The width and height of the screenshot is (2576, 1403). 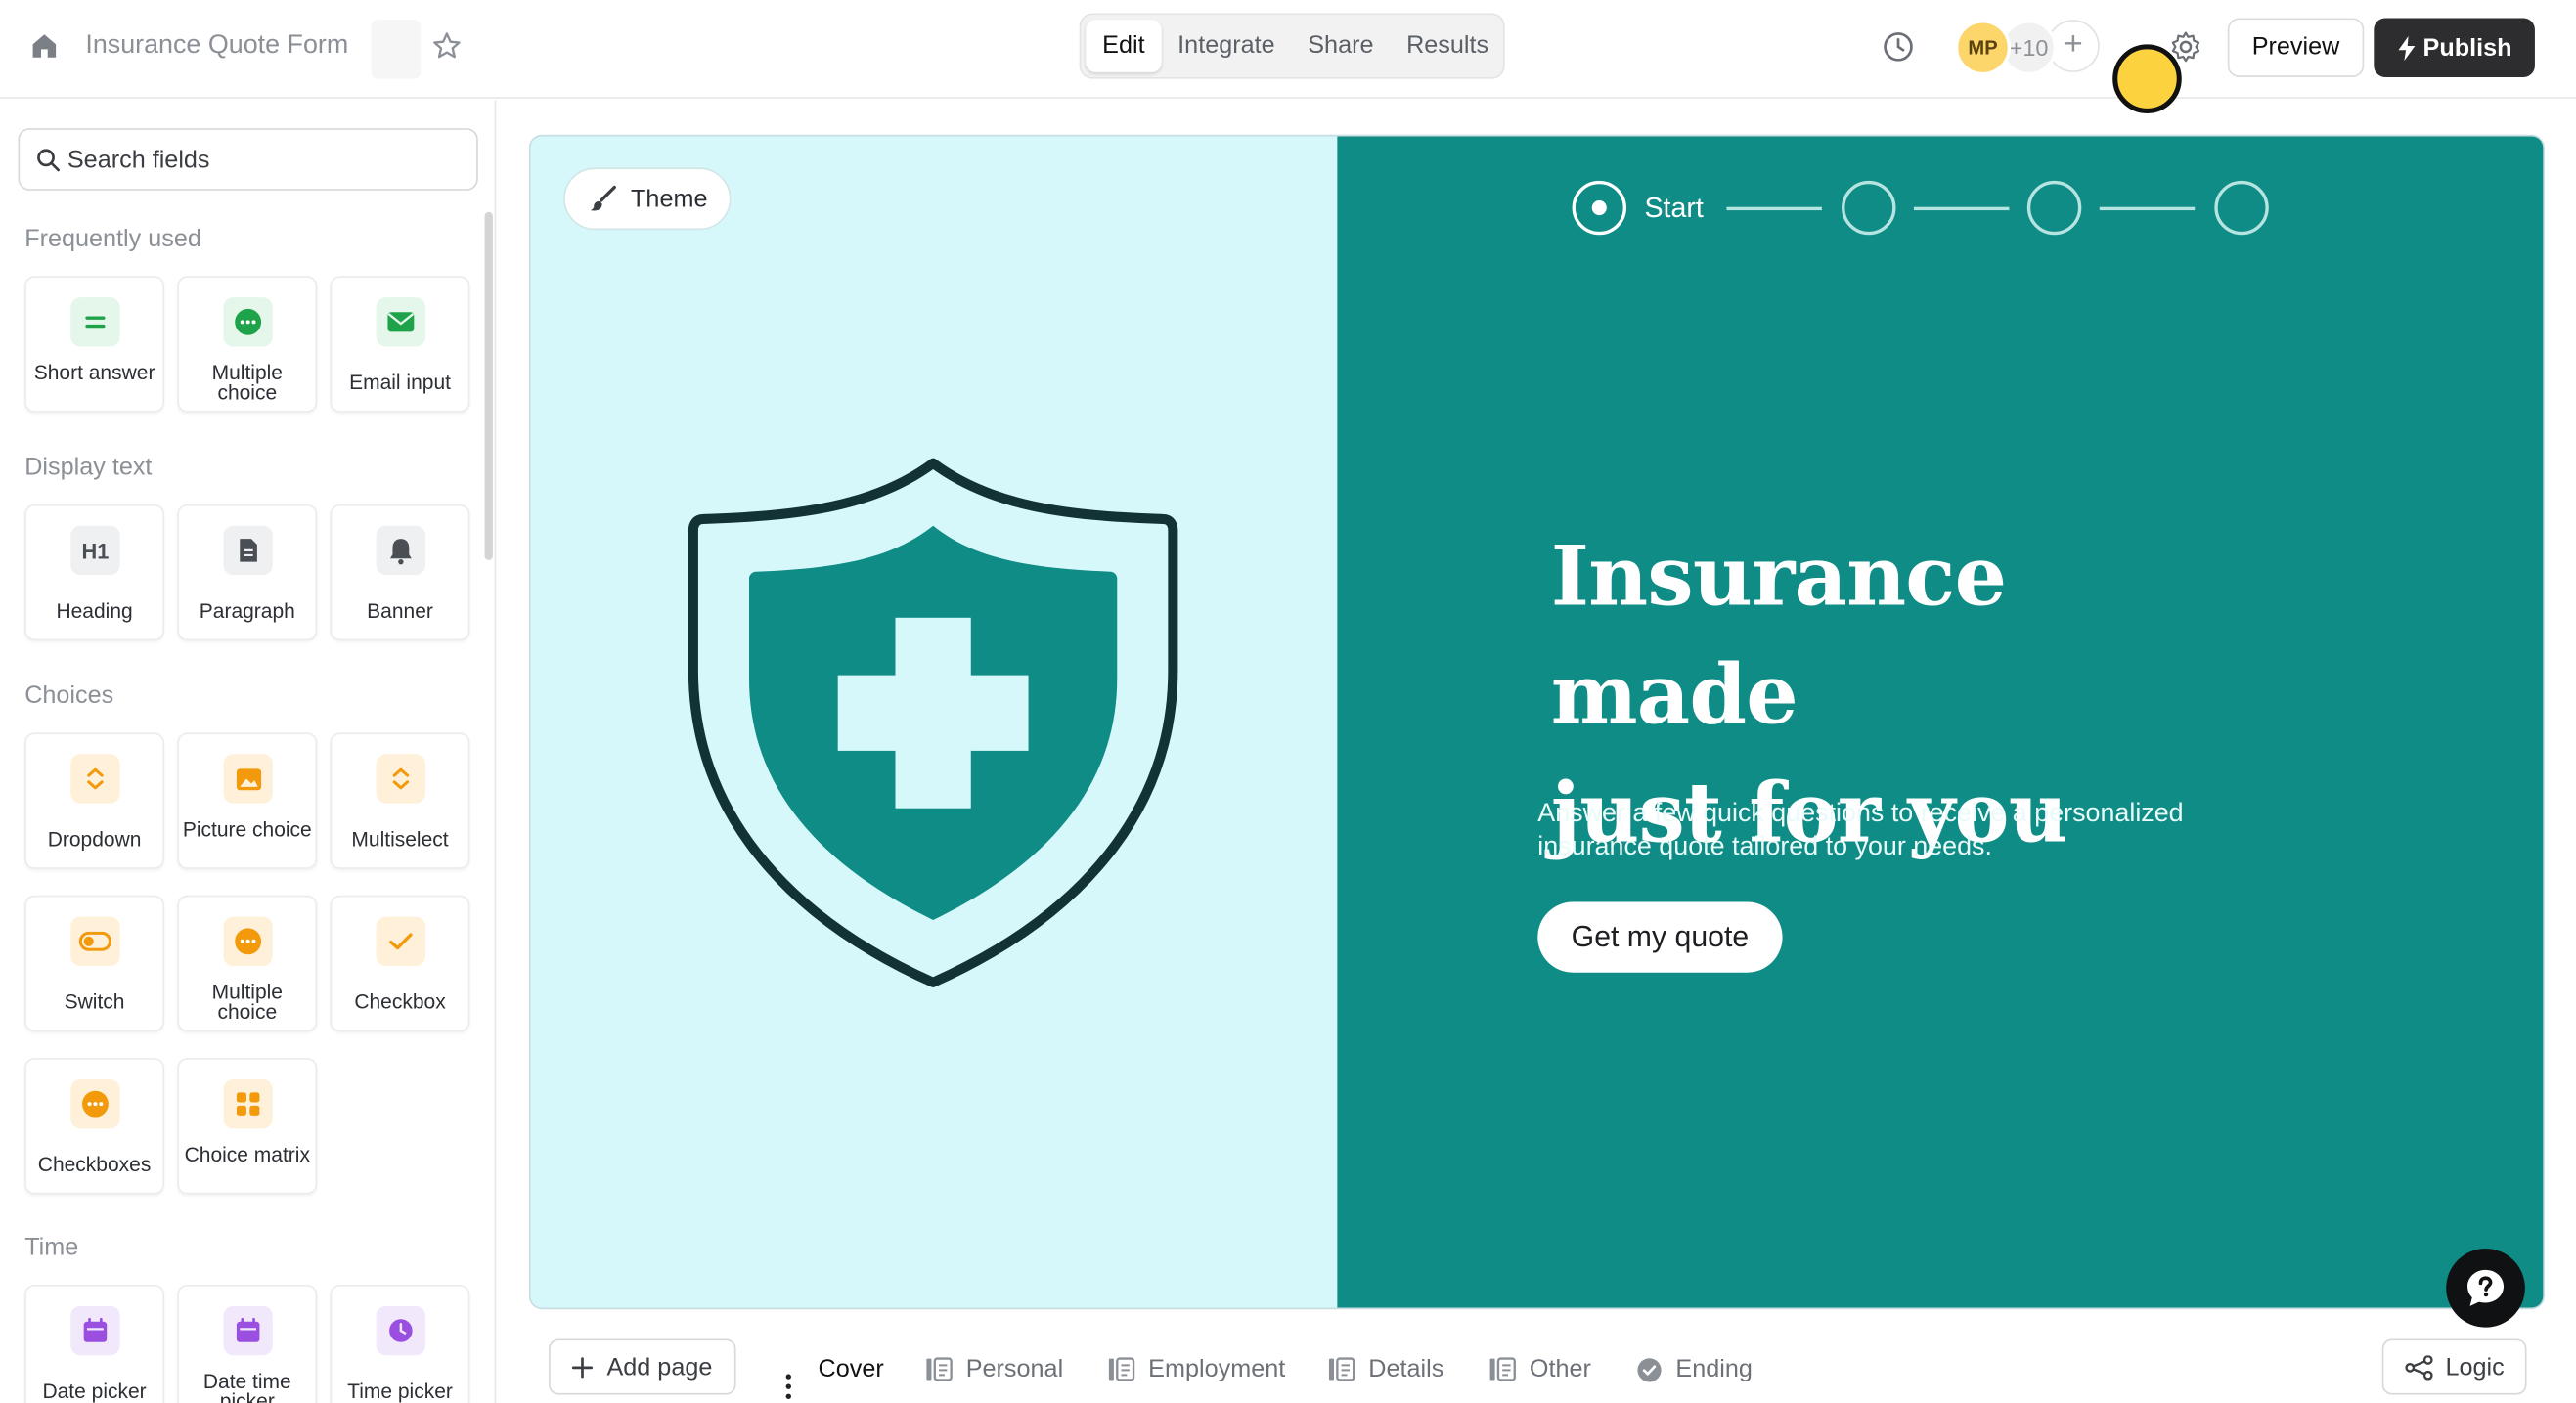 I want to click on field-heading: H1 Heading, so click(x=94, y=572).